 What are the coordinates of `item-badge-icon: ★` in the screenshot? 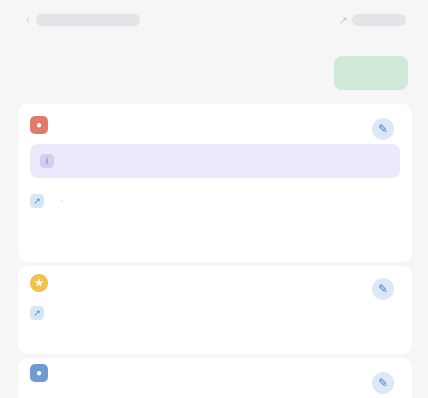 It's located at (39, 283).